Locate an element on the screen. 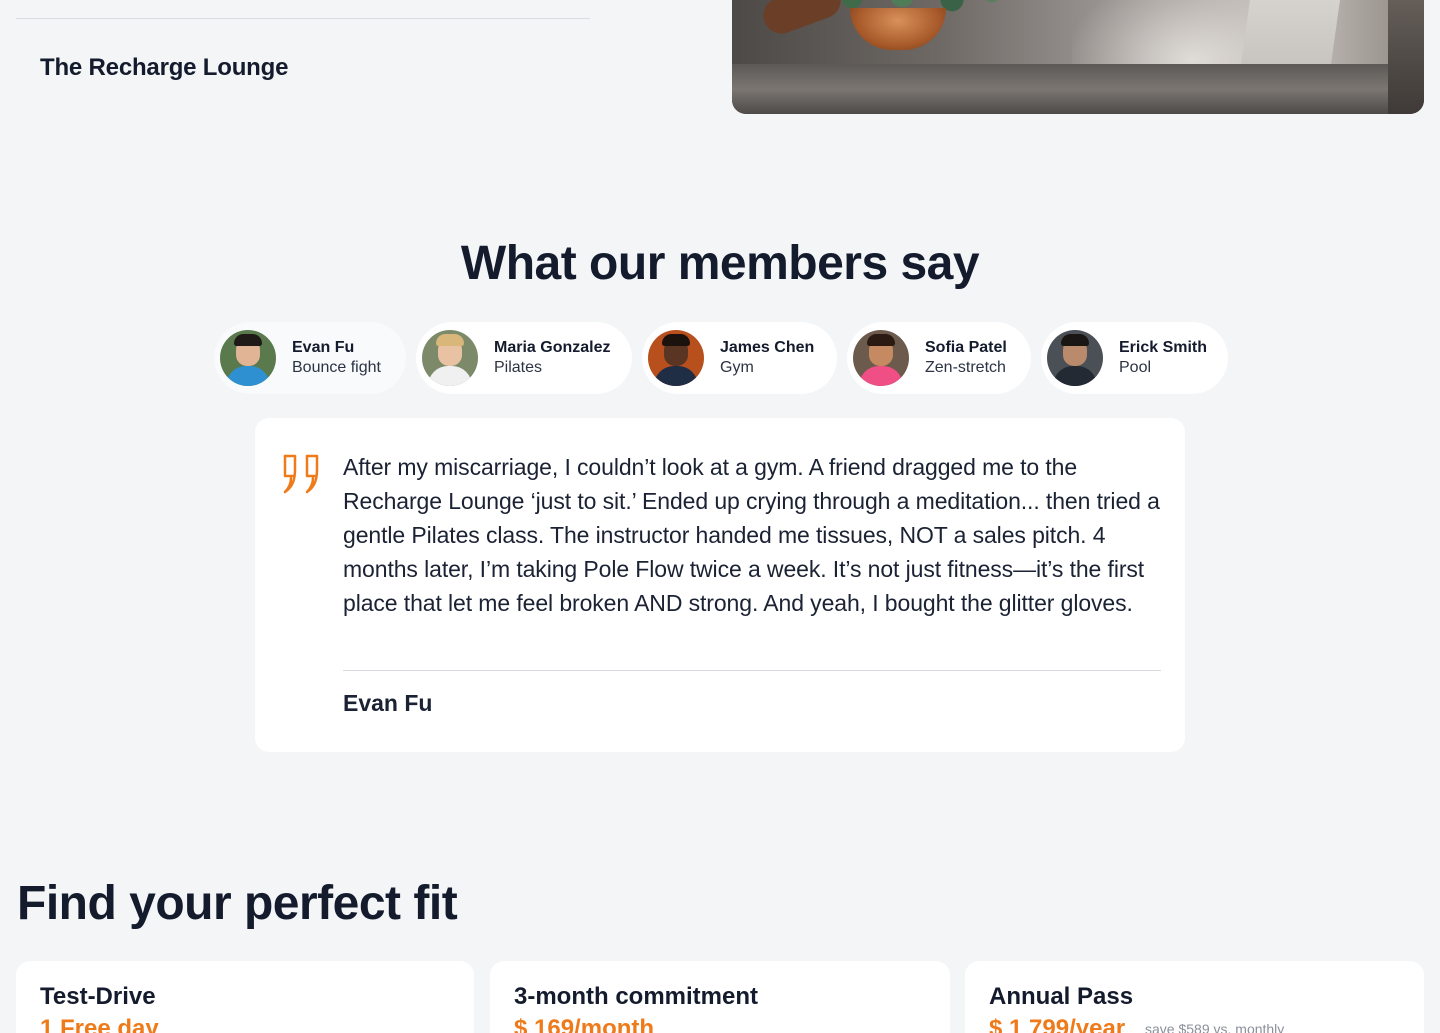 Image resolution: width=1440 pixels, height=1033 pixels. member-tab-sofia-patel: Sofia Patel Zen-stretch is located at coordinates (939, 358).